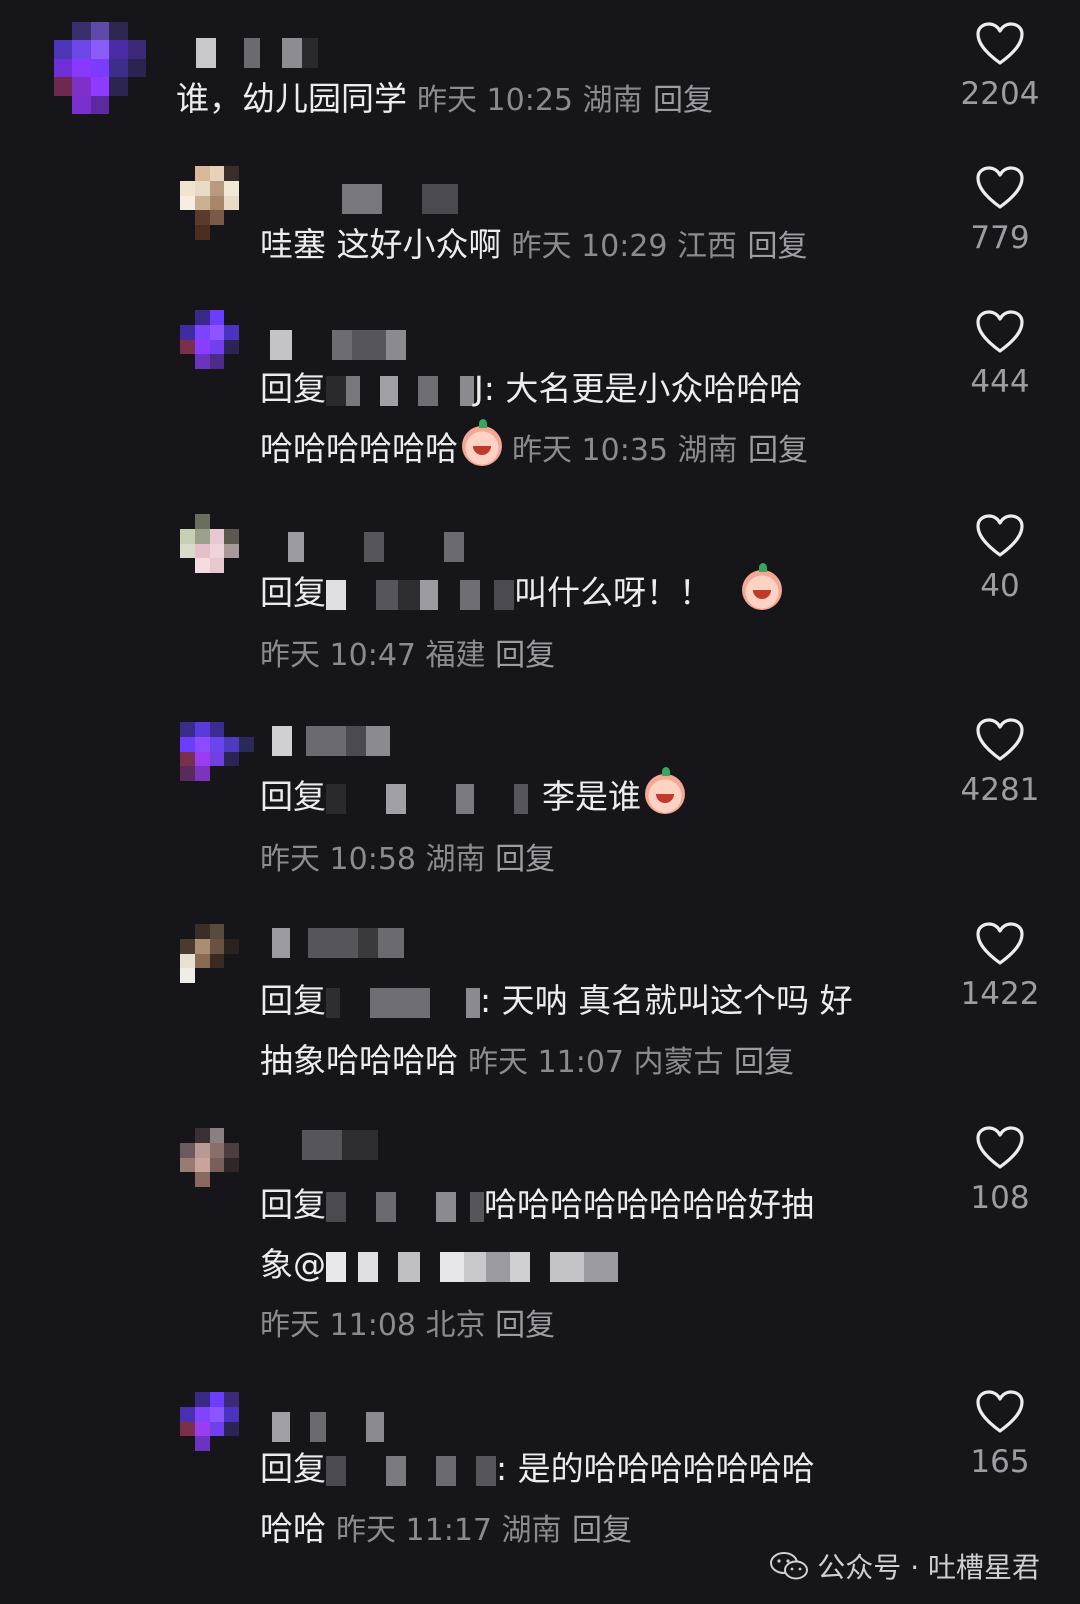 This screenshot has width=1080, height=1604. What do you see at coordinates (649, 1204) in the screenshot?
I see `comment-text: 哈哈哈哈哈哈哈哈好抽` at bounding box center [649, 1204].